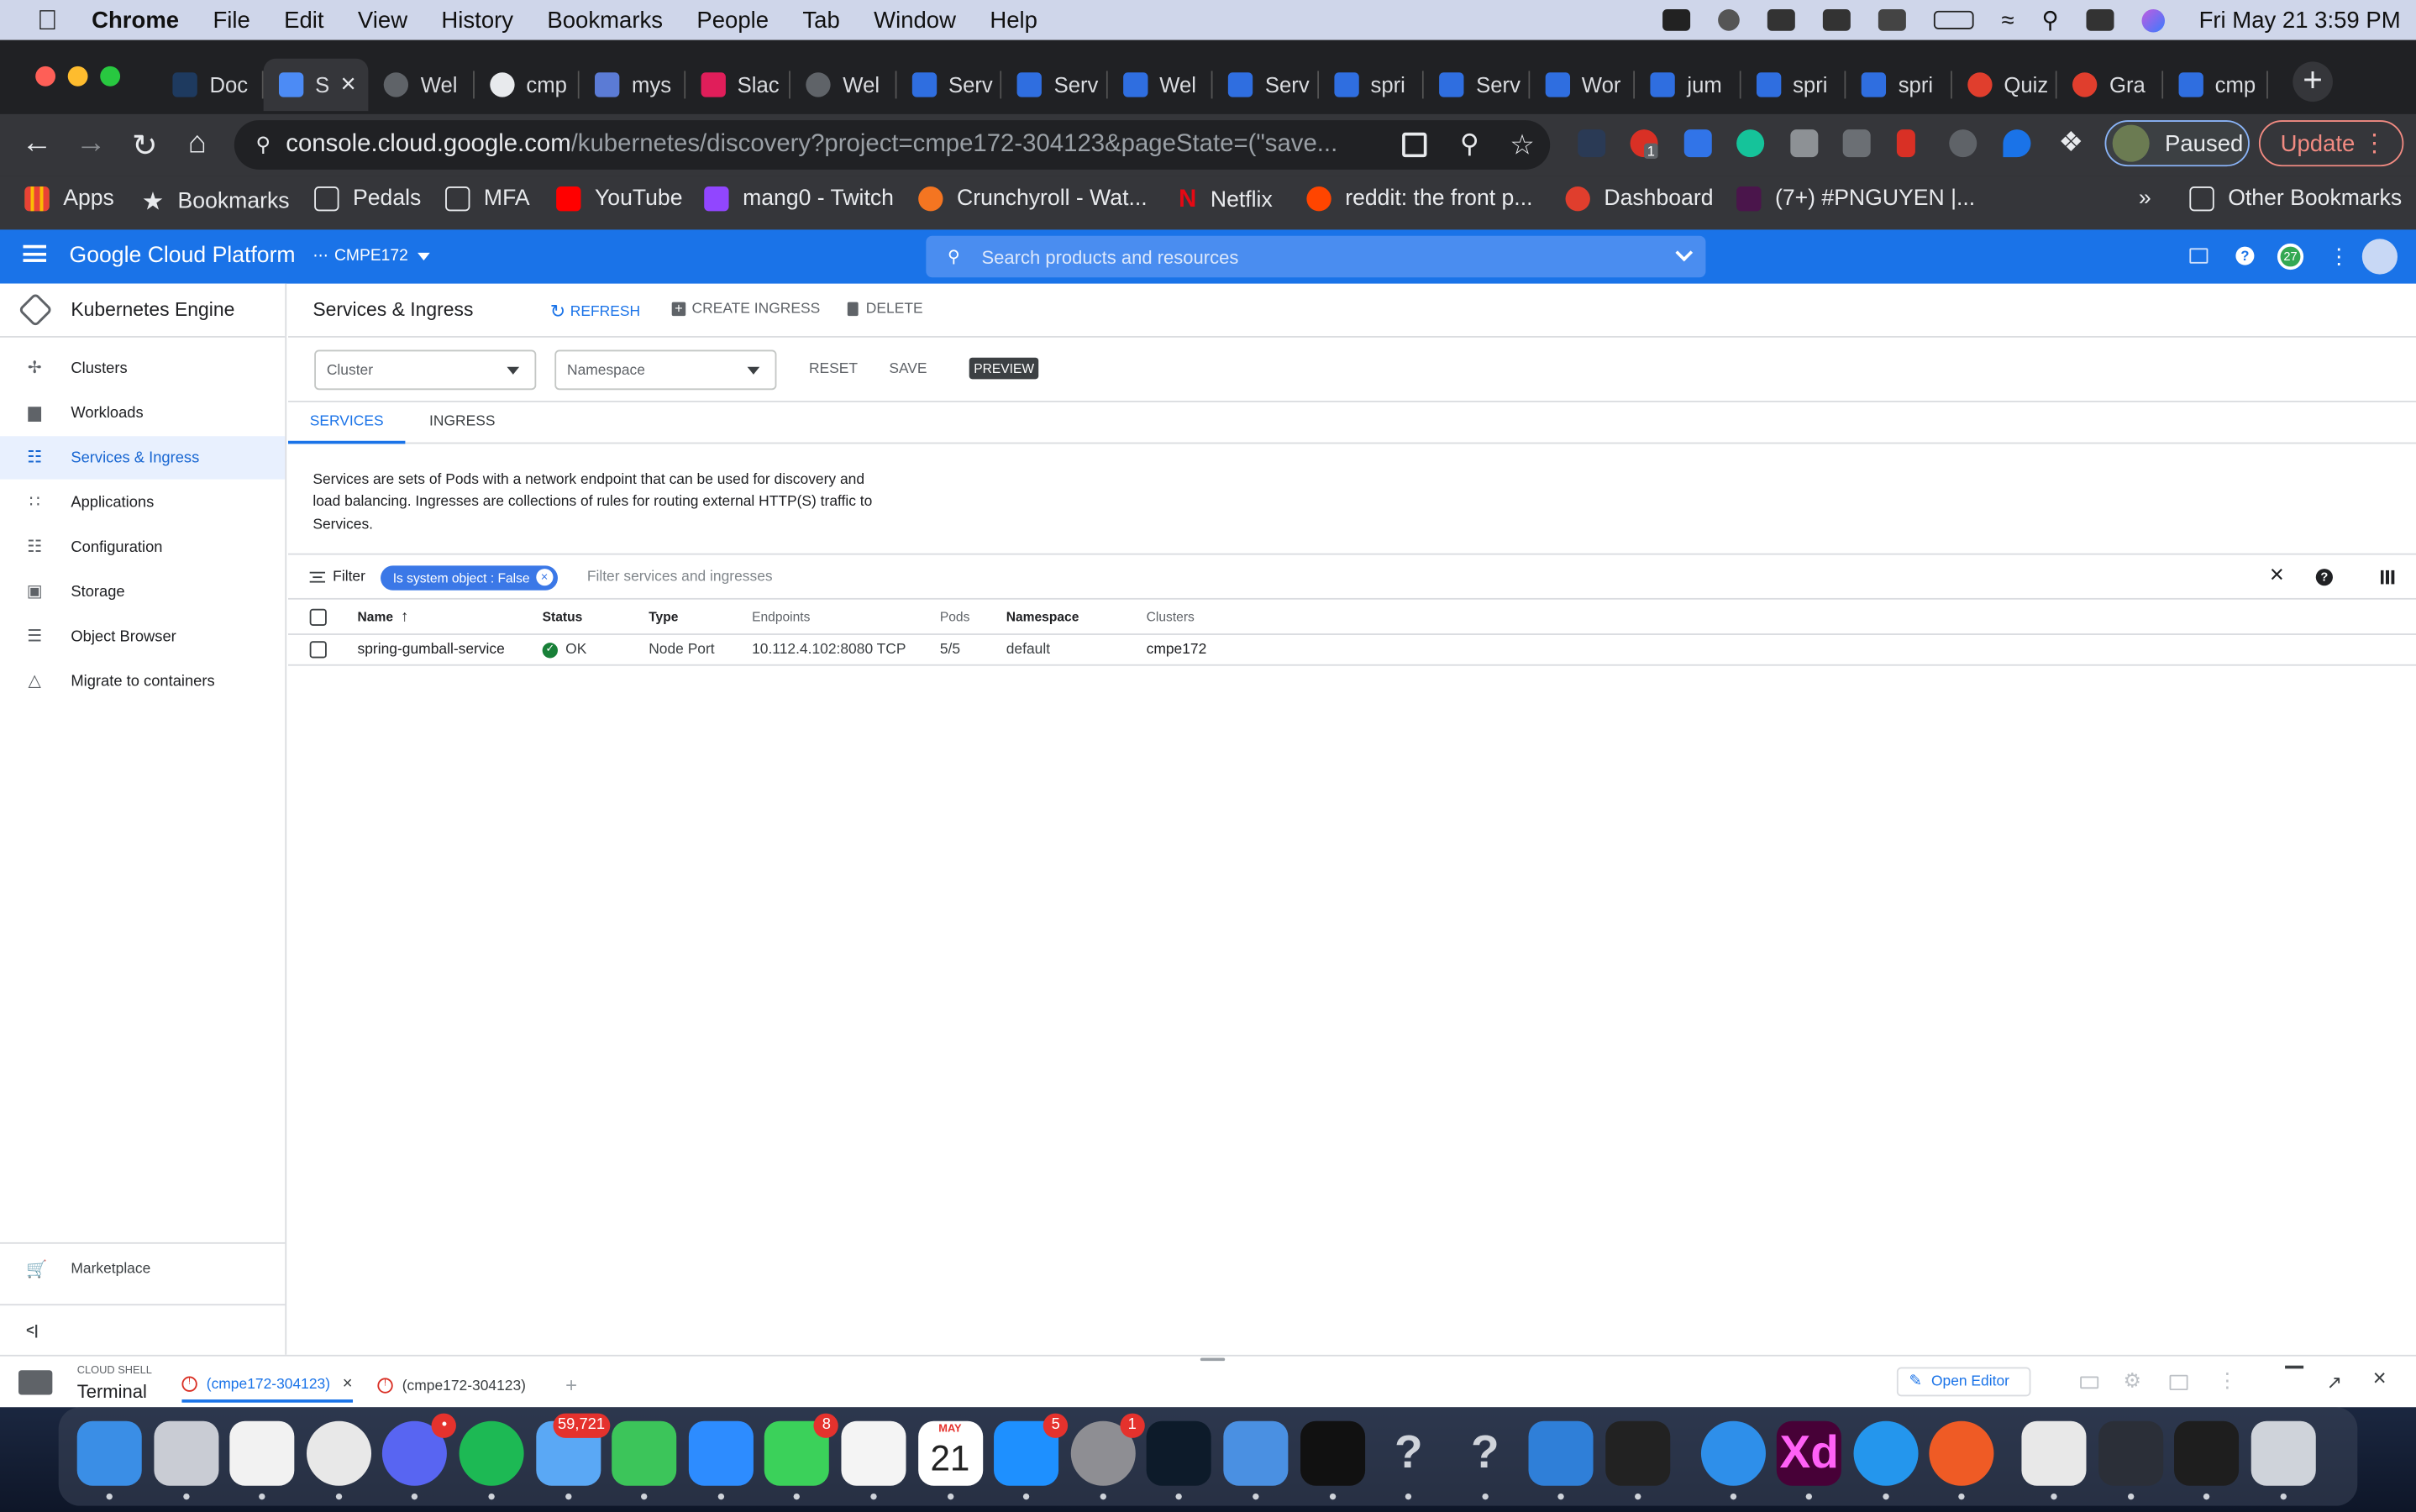 The height and width of the screenshot is (1512, 2416). I want to click on column-header-status: Status, so click(563, 616).